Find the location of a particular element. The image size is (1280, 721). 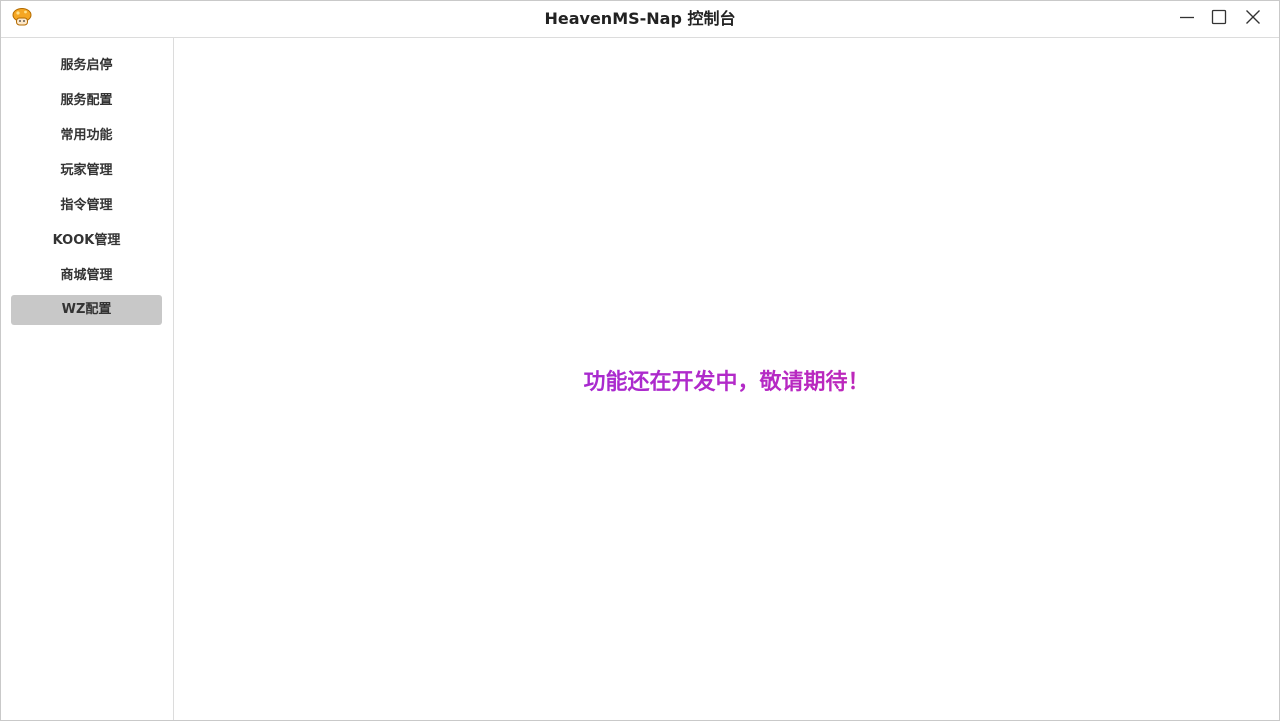

title-bar: HeavenMS-Nap 控制台 is located at coordinates (640, 19).